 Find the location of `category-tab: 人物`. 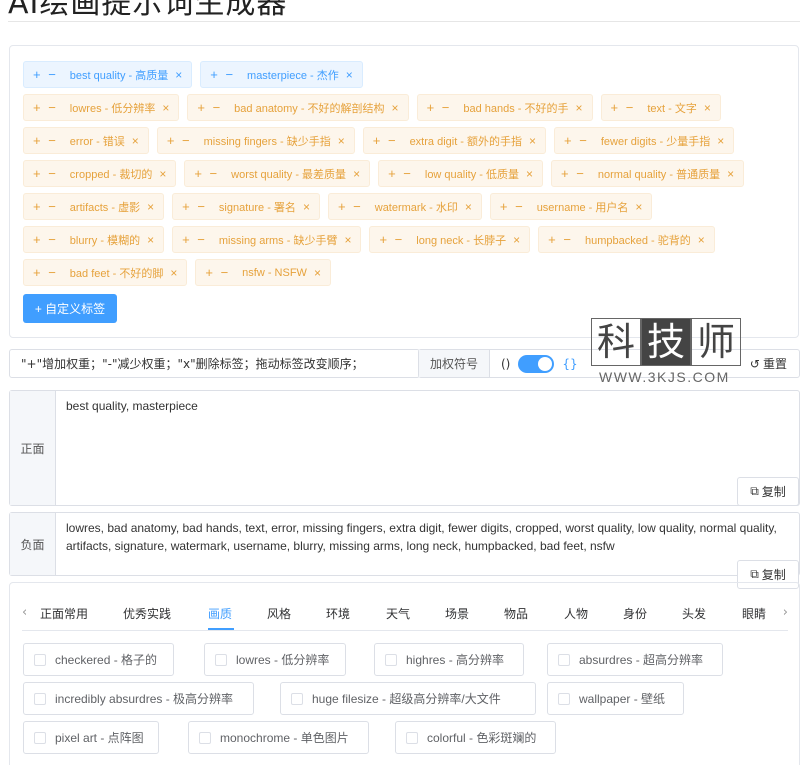

category-tab: 人物 is located at coordinates (576, 613).